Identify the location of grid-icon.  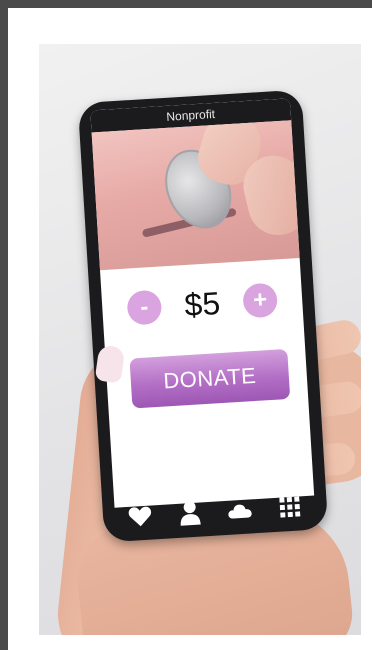
(290, 507).